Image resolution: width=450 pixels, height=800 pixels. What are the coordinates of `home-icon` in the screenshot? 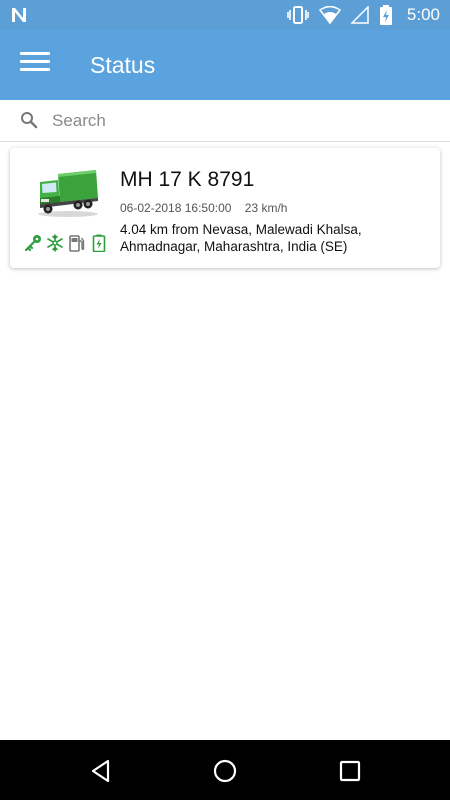 It's located at (225, 771).